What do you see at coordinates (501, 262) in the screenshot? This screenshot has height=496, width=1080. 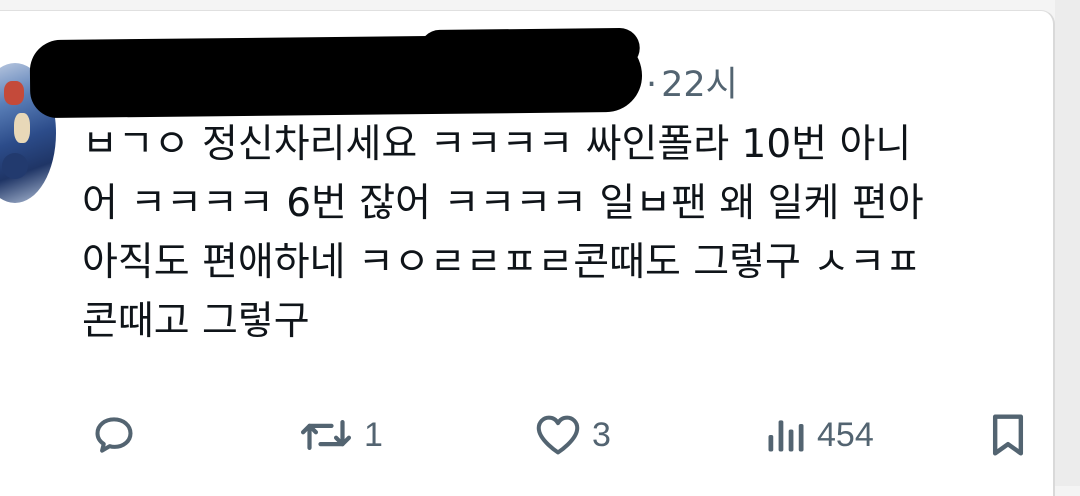 I see `tweet-text-line: 아직도 편애하네 ㅋㅇㄹㄹㅍㄹ콘때도 그렇구 ㅅㅋㅍ` at bounding box center [501, 262].